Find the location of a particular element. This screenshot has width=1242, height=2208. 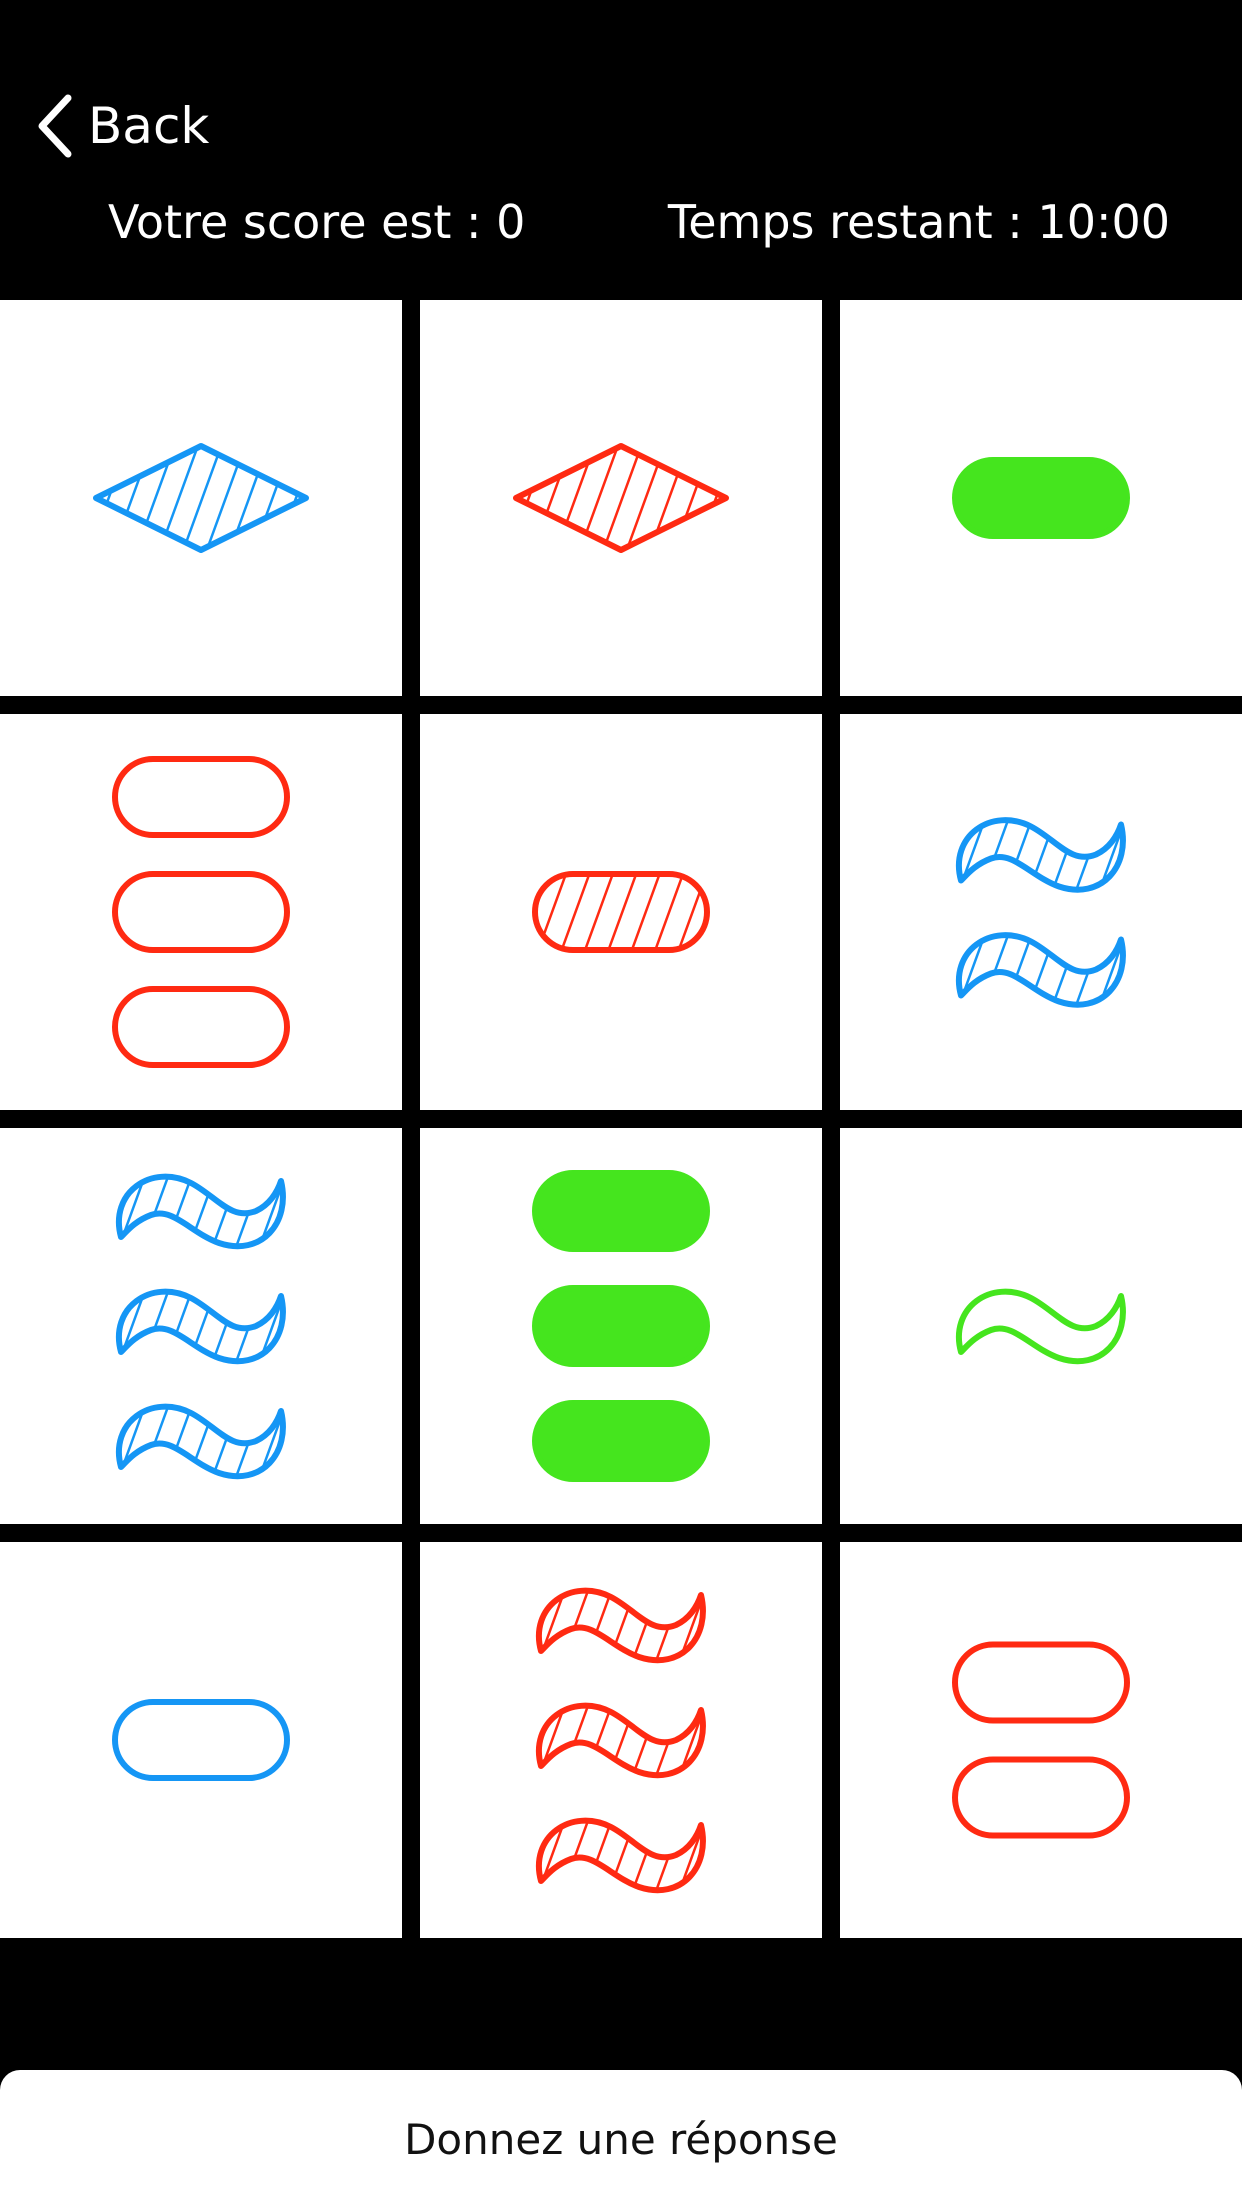

answer-button: Donnez une réponse is located at coordinates (621, 2139).